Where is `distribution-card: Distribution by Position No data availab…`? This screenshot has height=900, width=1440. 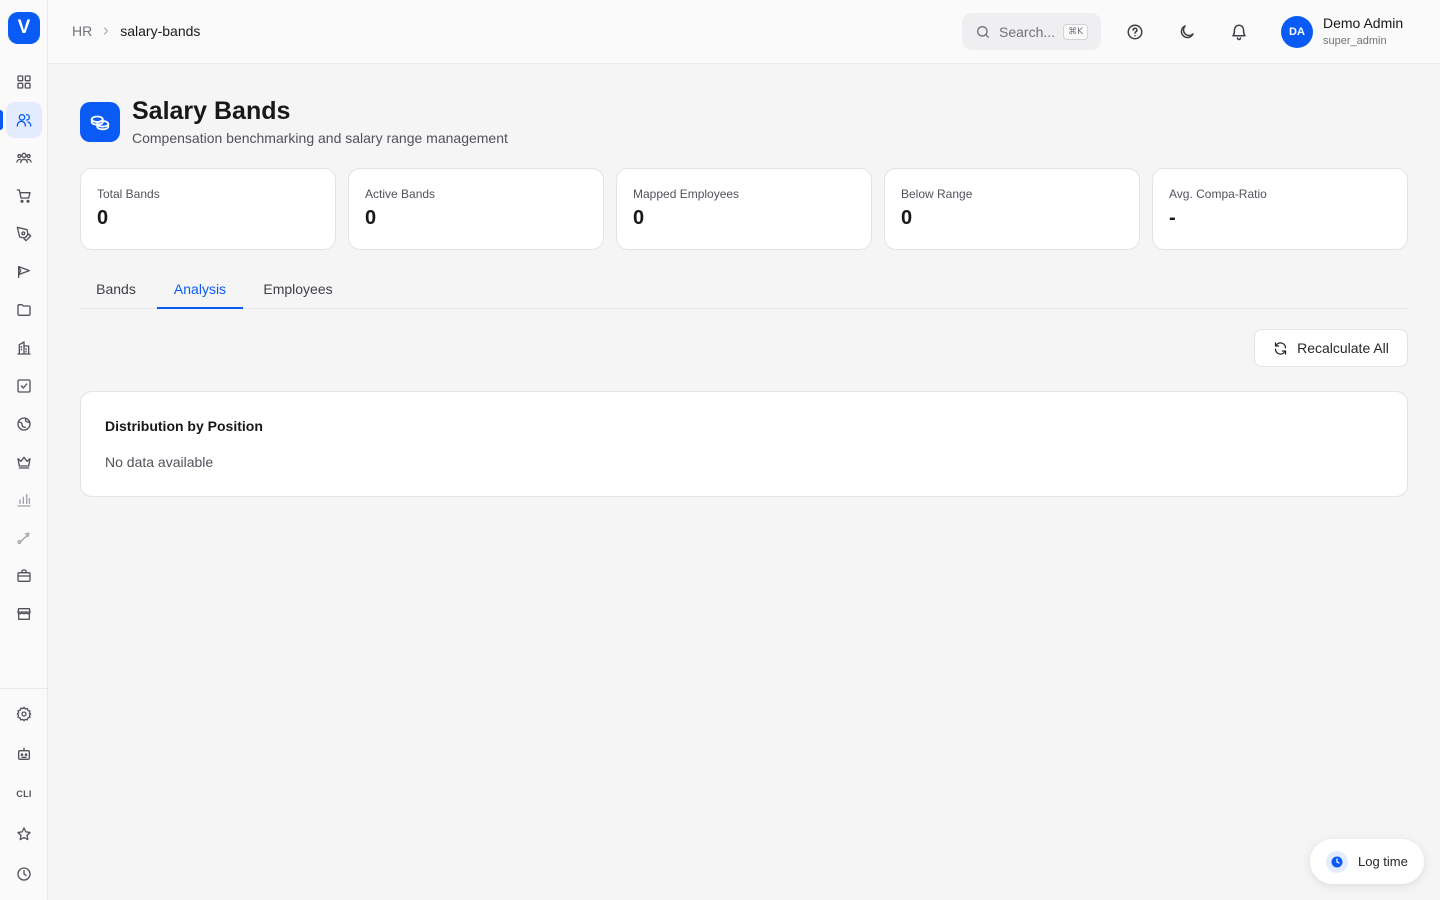 distribution-card: Distribution by Position No data availab… is located at coordinates (744, 444).